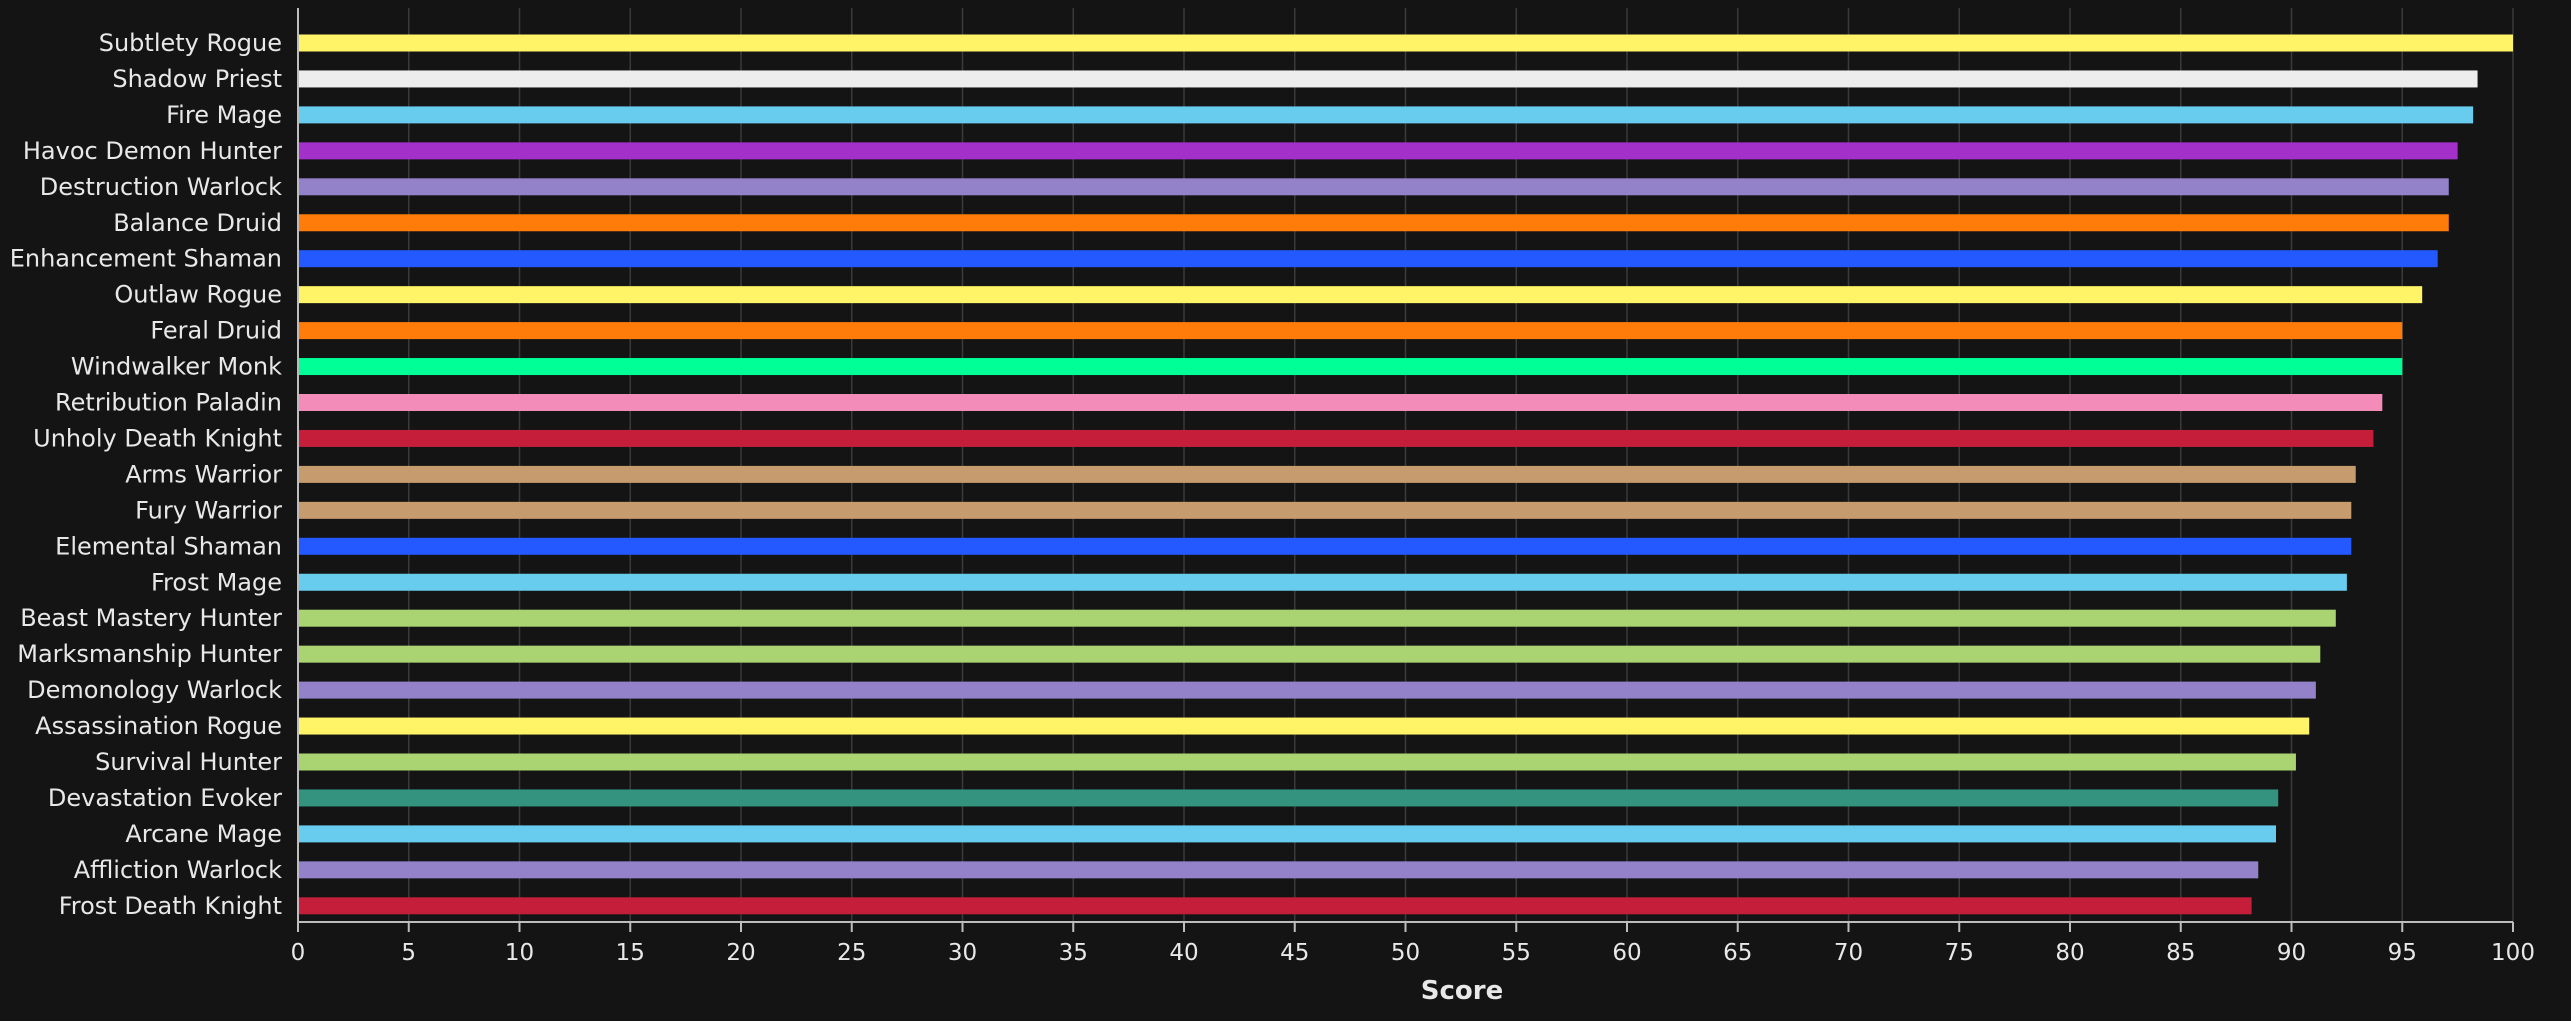 The width and height of the screenshot is (2571, 1021). Describe the element at coordinates (1373, 187) in the screenshot. I see `bar-destruction-warlock` at that location.